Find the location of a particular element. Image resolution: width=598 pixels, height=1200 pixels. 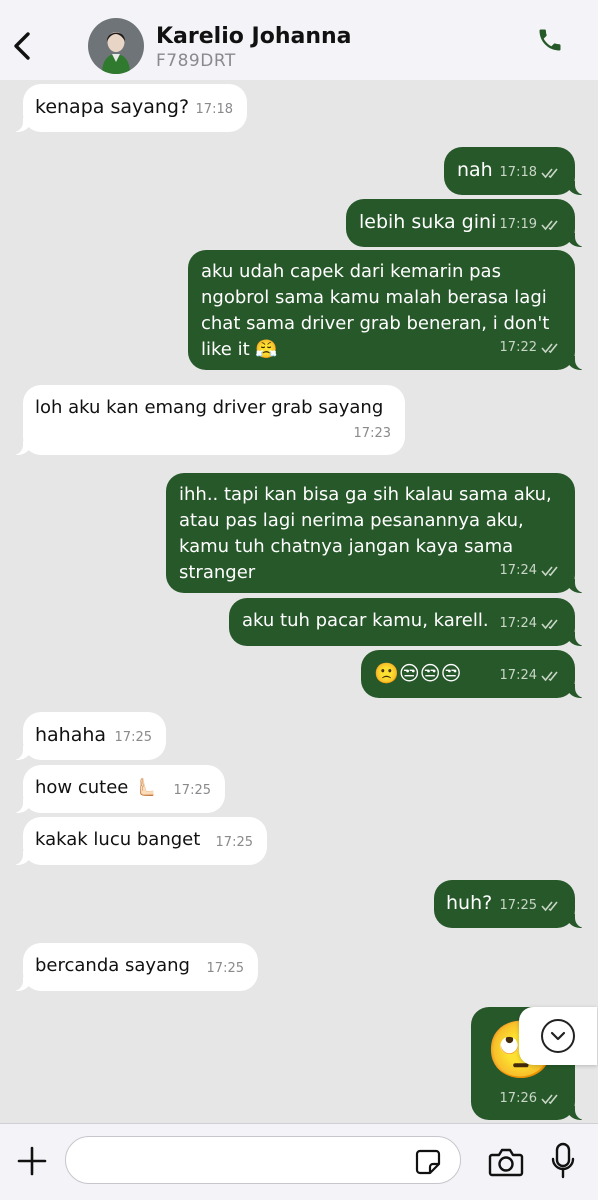

back-button is located at coordinates (22, 46).